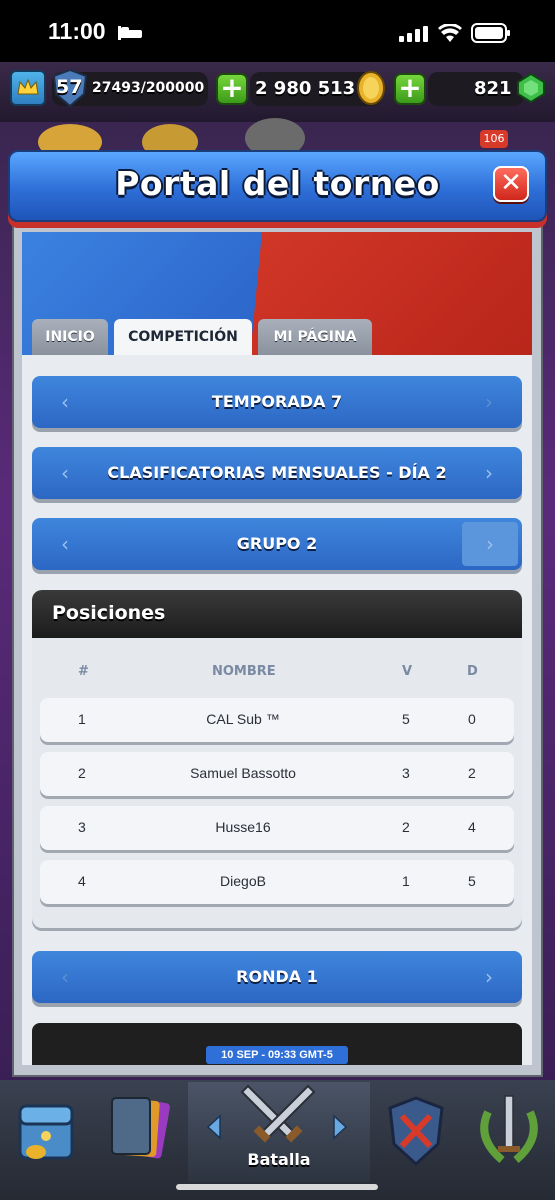 The height and width of the screenshot is (1200, 555). I want to click on wifi-icon, so click(450, 34).